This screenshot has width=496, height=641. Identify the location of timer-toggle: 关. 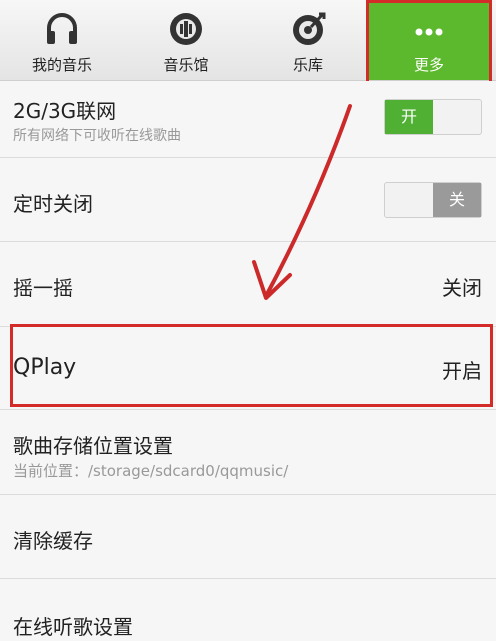
(433, 200).